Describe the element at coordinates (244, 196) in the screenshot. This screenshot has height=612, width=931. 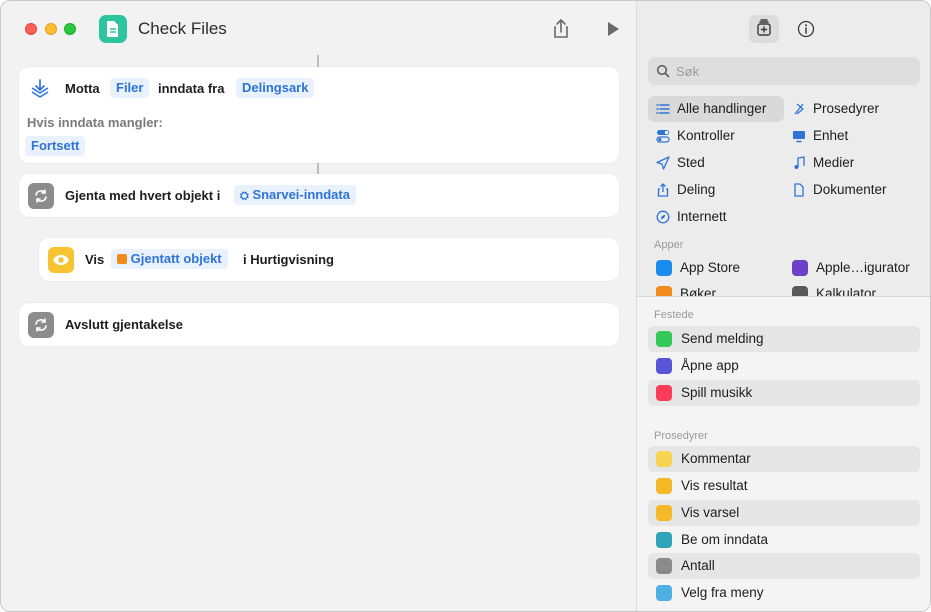
I see `shortcut-input-icon: ⛭` at that location.